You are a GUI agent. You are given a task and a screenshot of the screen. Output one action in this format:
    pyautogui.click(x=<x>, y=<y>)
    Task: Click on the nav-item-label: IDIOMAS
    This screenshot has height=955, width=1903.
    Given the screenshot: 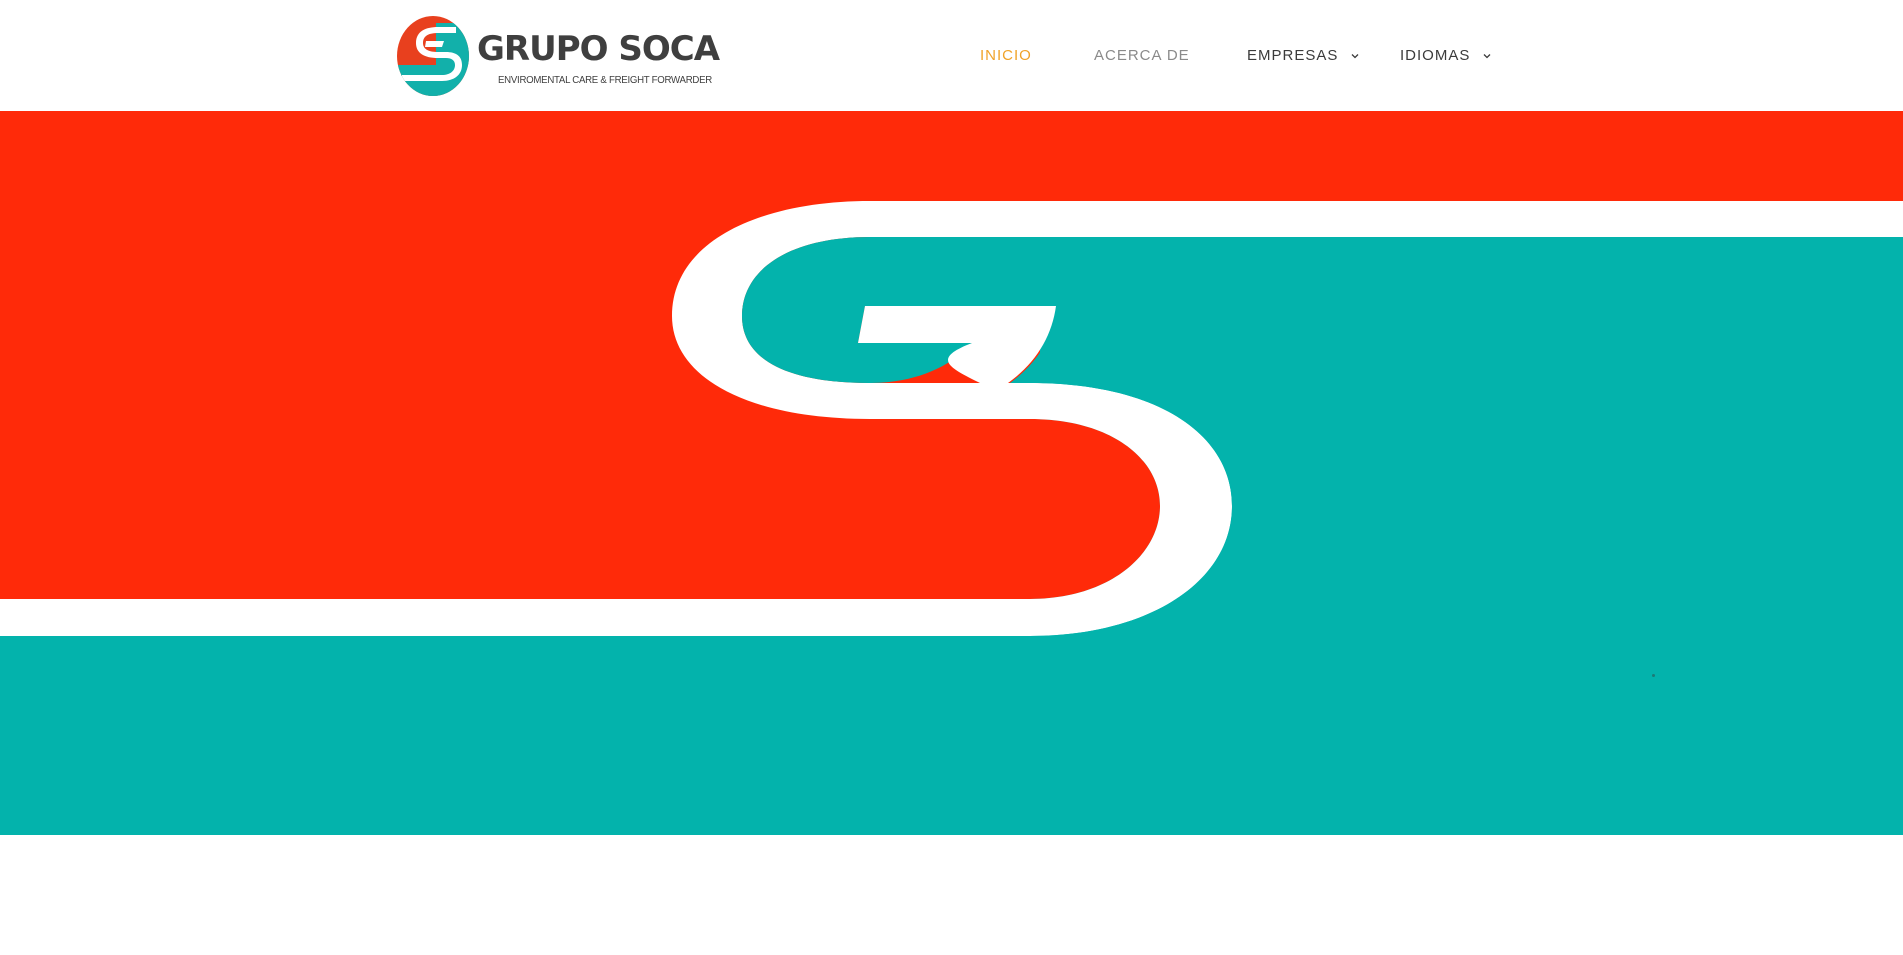 What is the action you would take?
    pyautogui.click(x=1435, y=55)
    